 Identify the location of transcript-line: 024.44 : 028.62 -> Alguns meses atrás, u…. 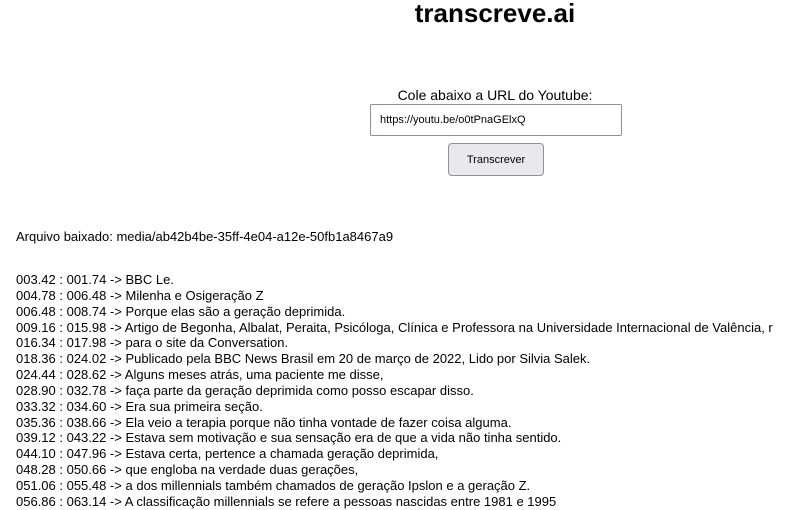
(200, 375).